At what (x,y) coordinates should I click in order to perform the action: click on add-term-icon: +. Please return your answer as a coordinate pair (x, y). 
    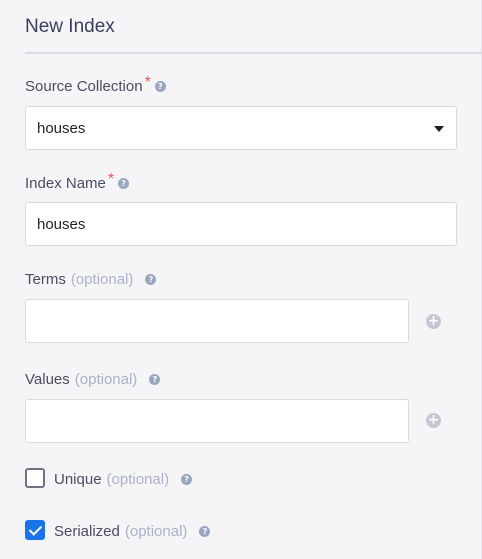
    Looking at the image, I should click on (433, 321).